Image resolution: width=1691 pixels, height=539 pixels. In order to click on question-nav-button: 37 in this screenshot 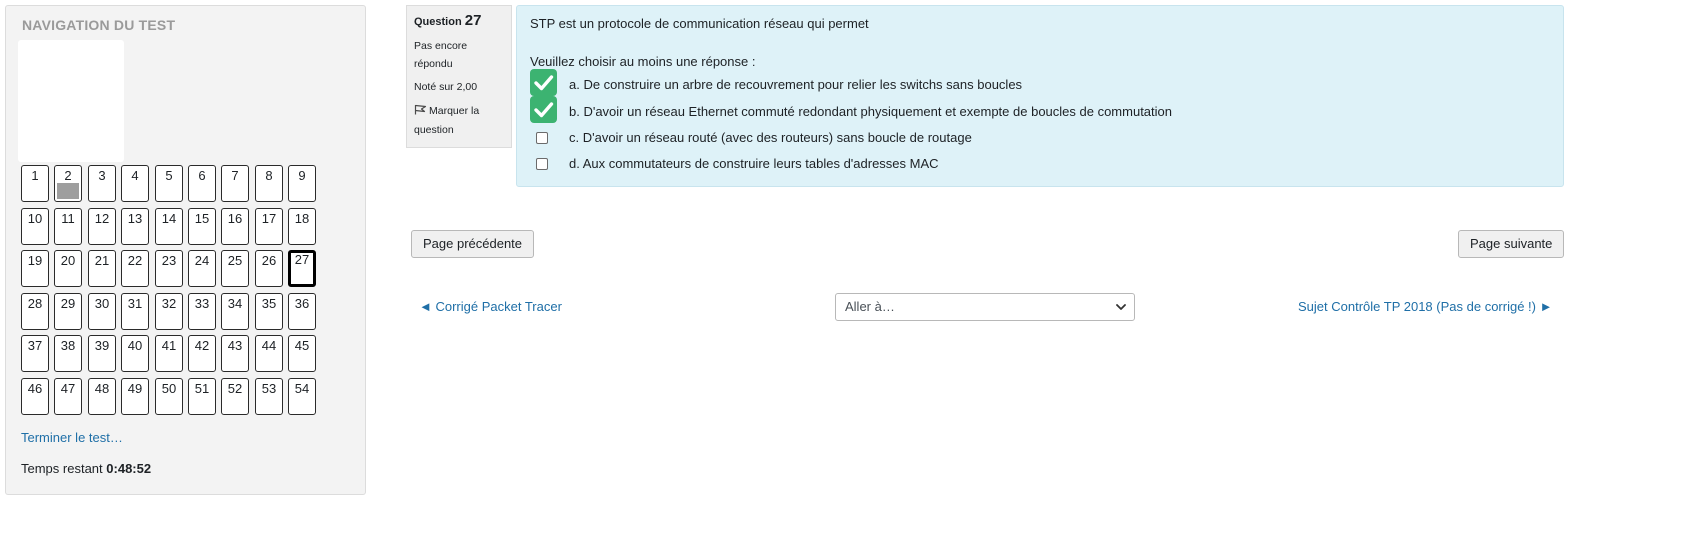, I will do `click(35, 353)`.